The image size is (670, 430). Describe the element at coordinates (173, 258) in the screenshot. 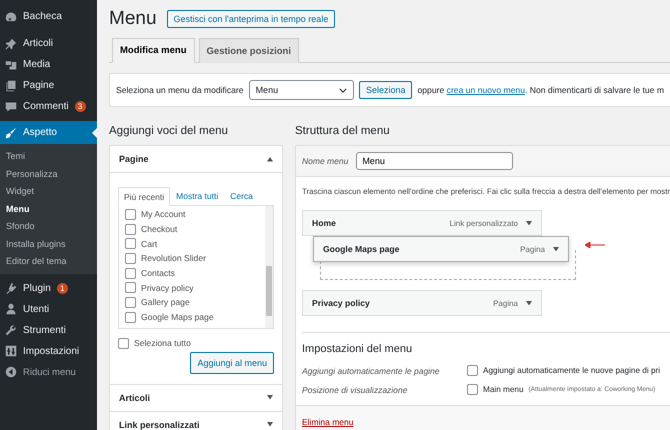

I see `page-label: Revolution Slider` at that location.